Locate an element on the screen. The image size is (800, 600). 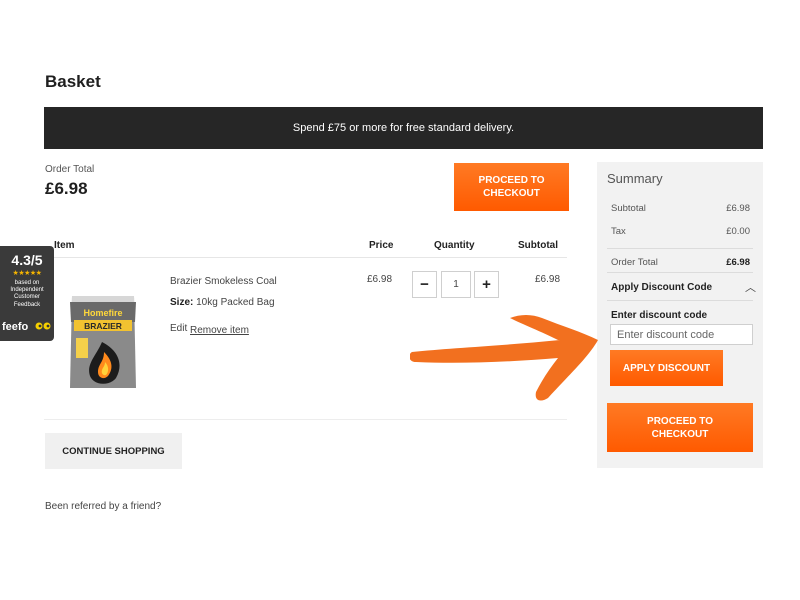
order-total-label: Order Total is located at coordinates (70, 169).